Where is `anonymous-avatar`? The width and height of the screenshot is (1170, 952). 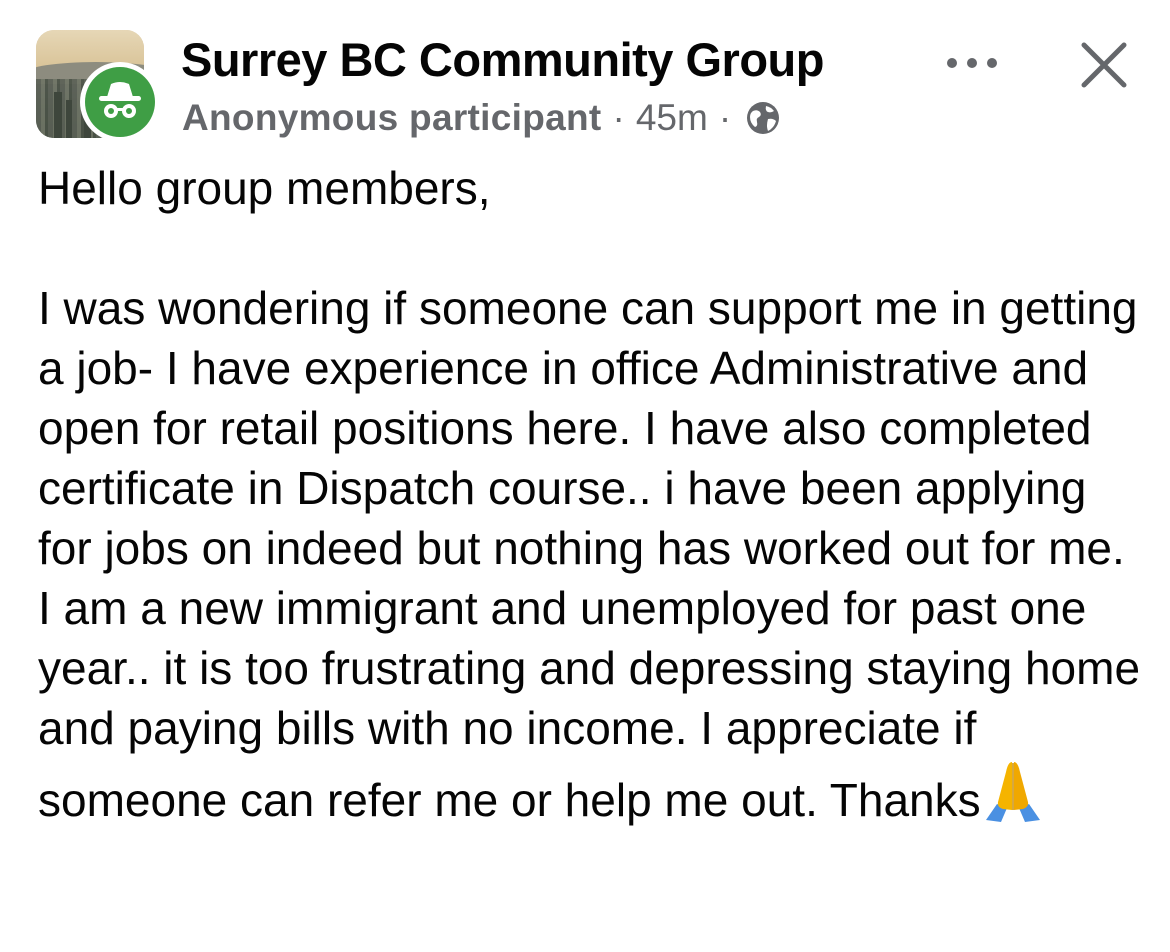 anonymous-avatar is located at coordinates (120, 102).